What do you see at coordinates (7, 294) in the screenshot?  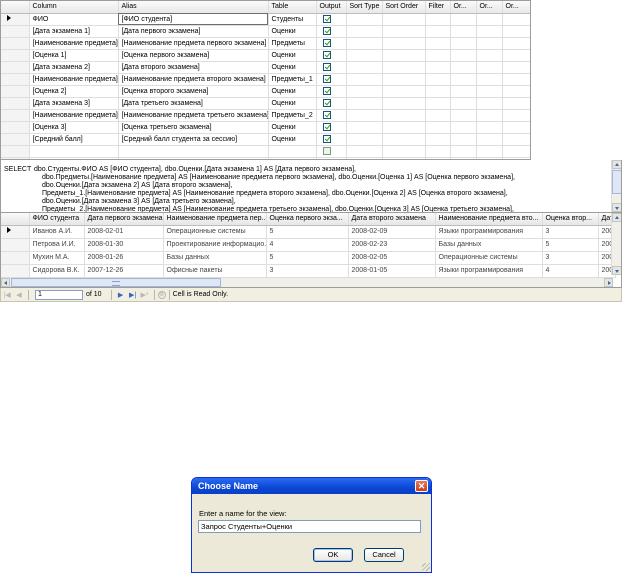 I see `first-record-icon: |◀` at bounding box center [7, 294].